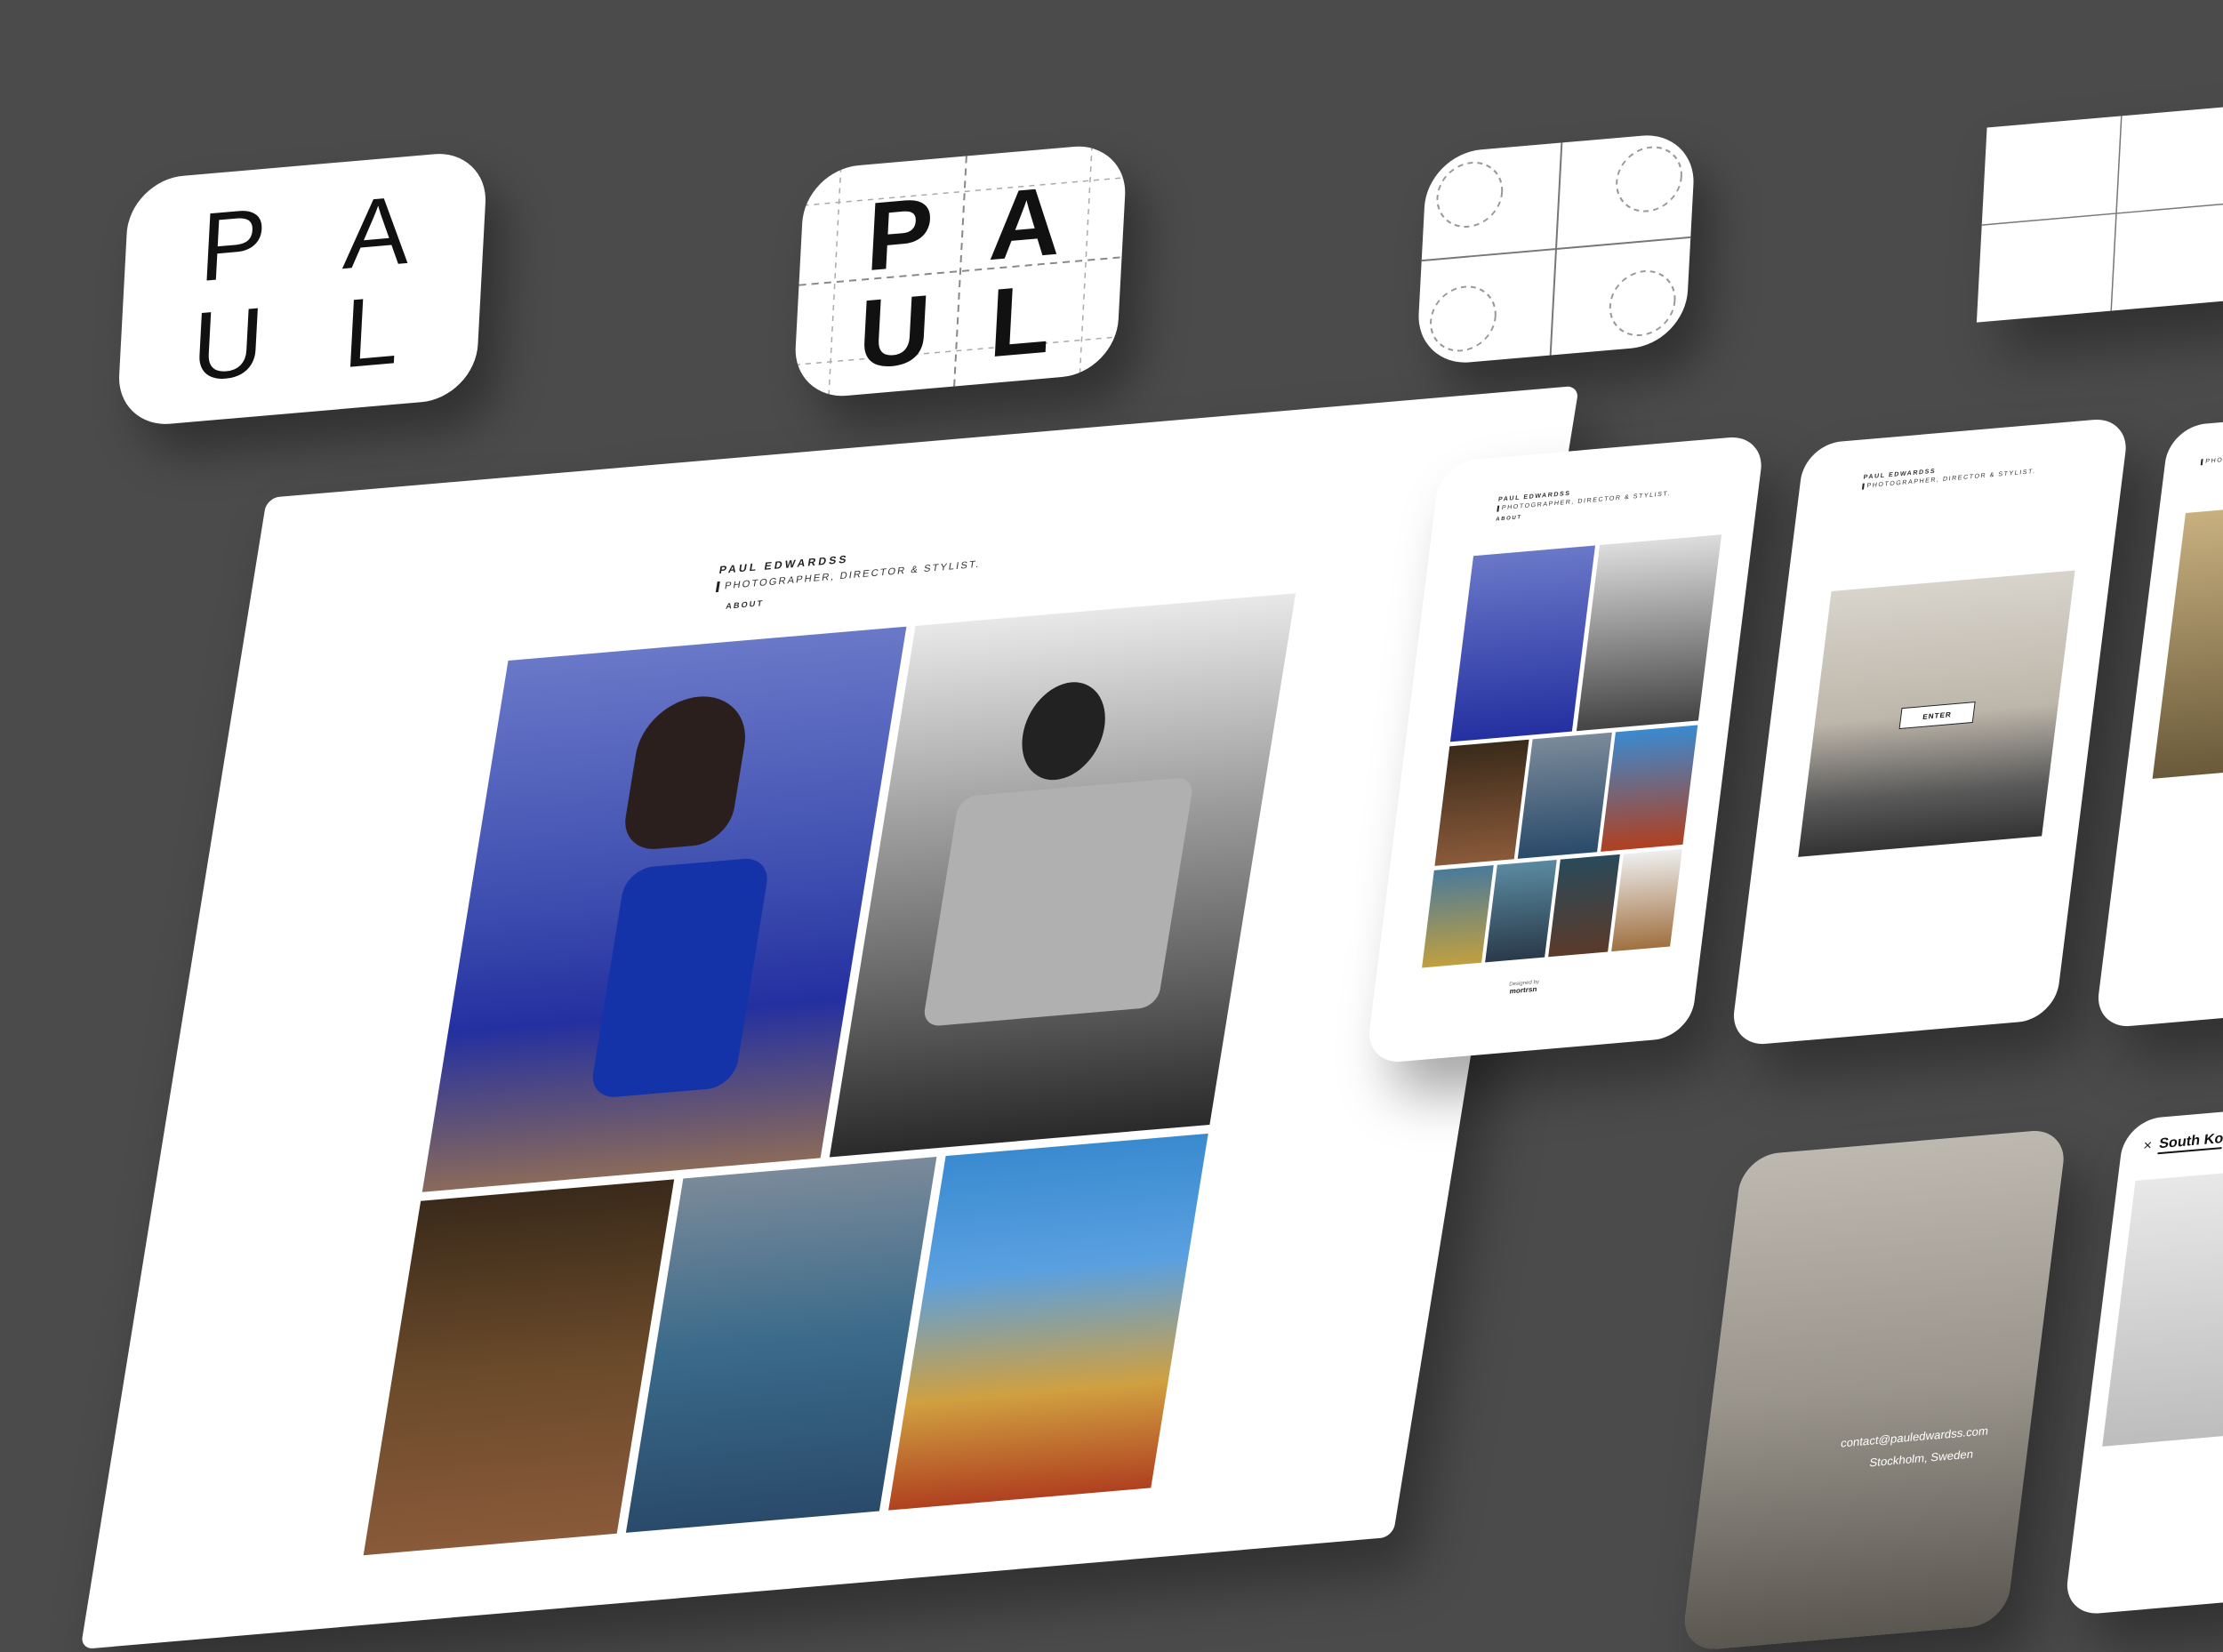  What do you see at coordinates (1048, 1322) in the screenshot?
I see `photo-hawaiian-shirt` at bounding box center [1048, 1322].